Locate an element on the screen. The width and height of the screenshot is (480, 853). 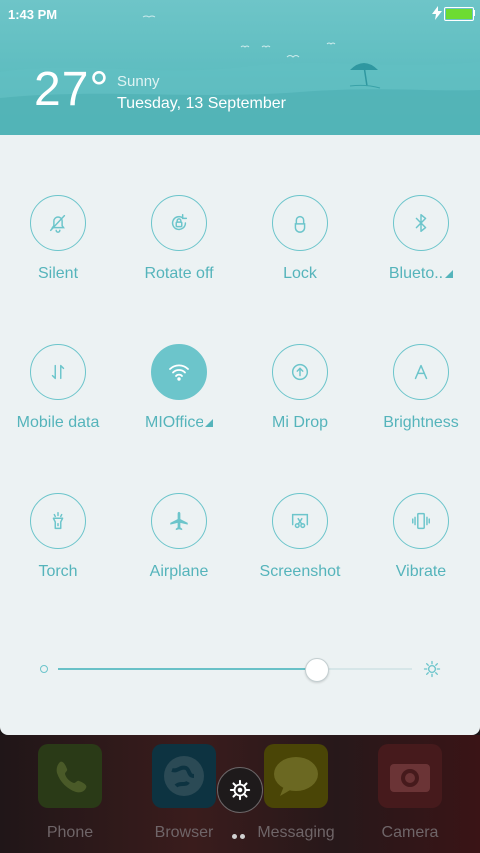
status-time: 1:43 PM is located at coordinates (33, 14).